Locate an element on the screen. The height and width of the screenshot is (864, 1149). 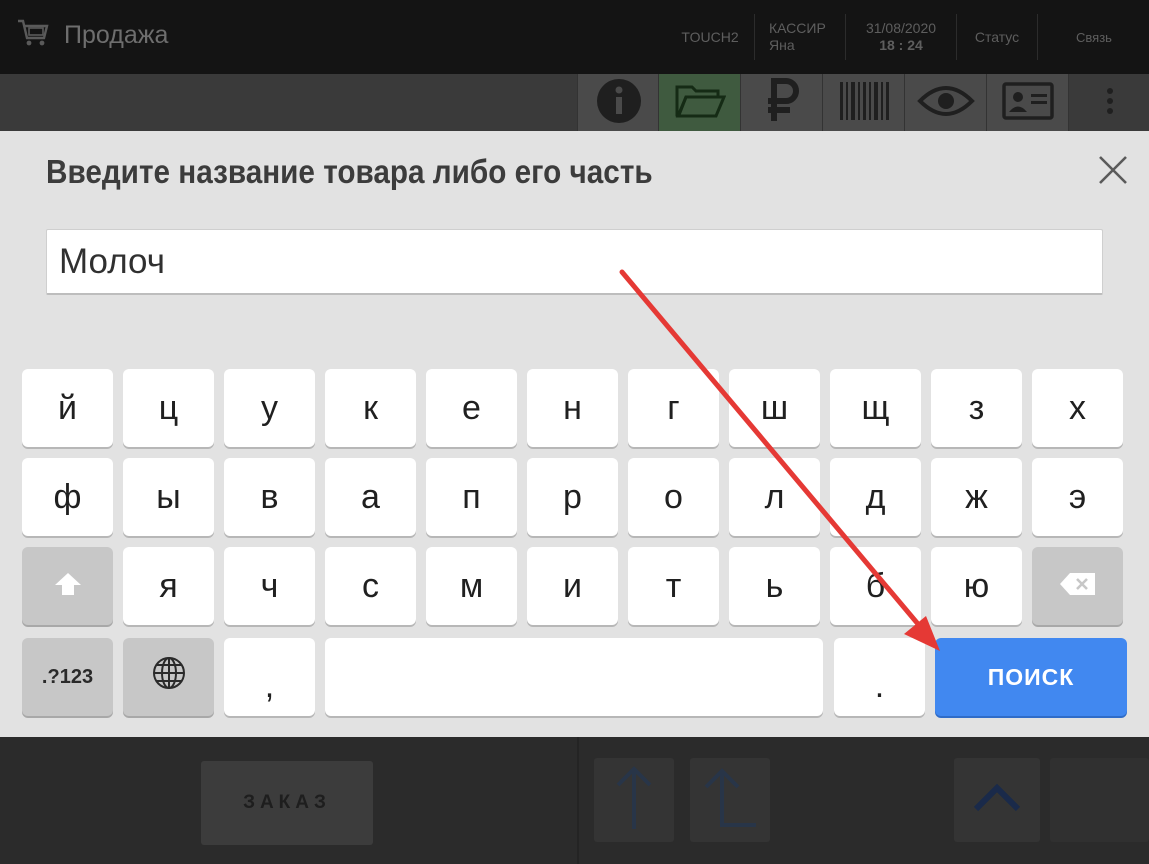
dialog-title: Введите название товара либо его часть is located at coordinates (349, 171).